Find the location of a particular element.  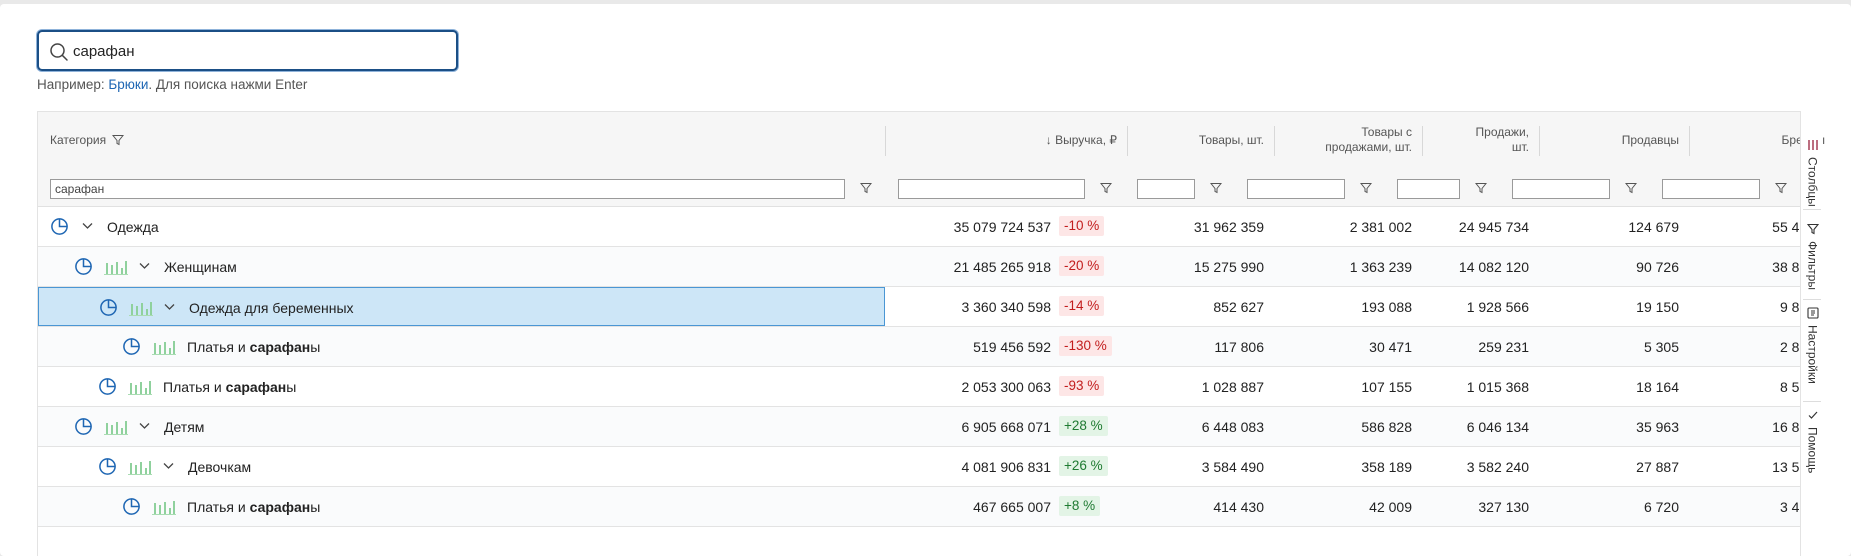

goods-value: 3 584 490 is located at coordinates (1232, 467).